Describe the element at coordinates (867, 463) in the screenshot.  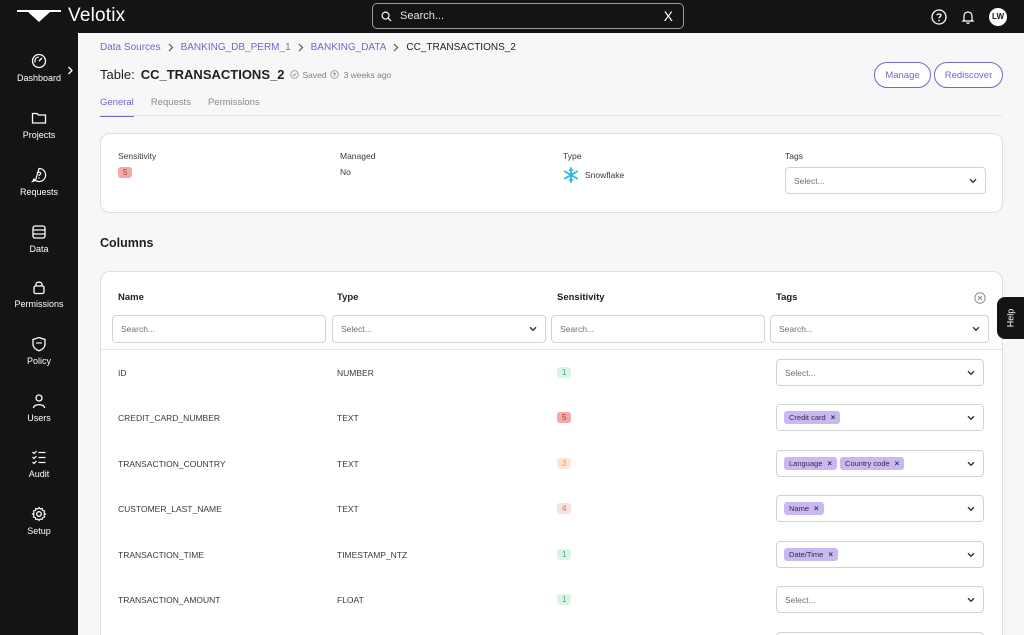
I see `tag-chip-label: Country code` at that location.